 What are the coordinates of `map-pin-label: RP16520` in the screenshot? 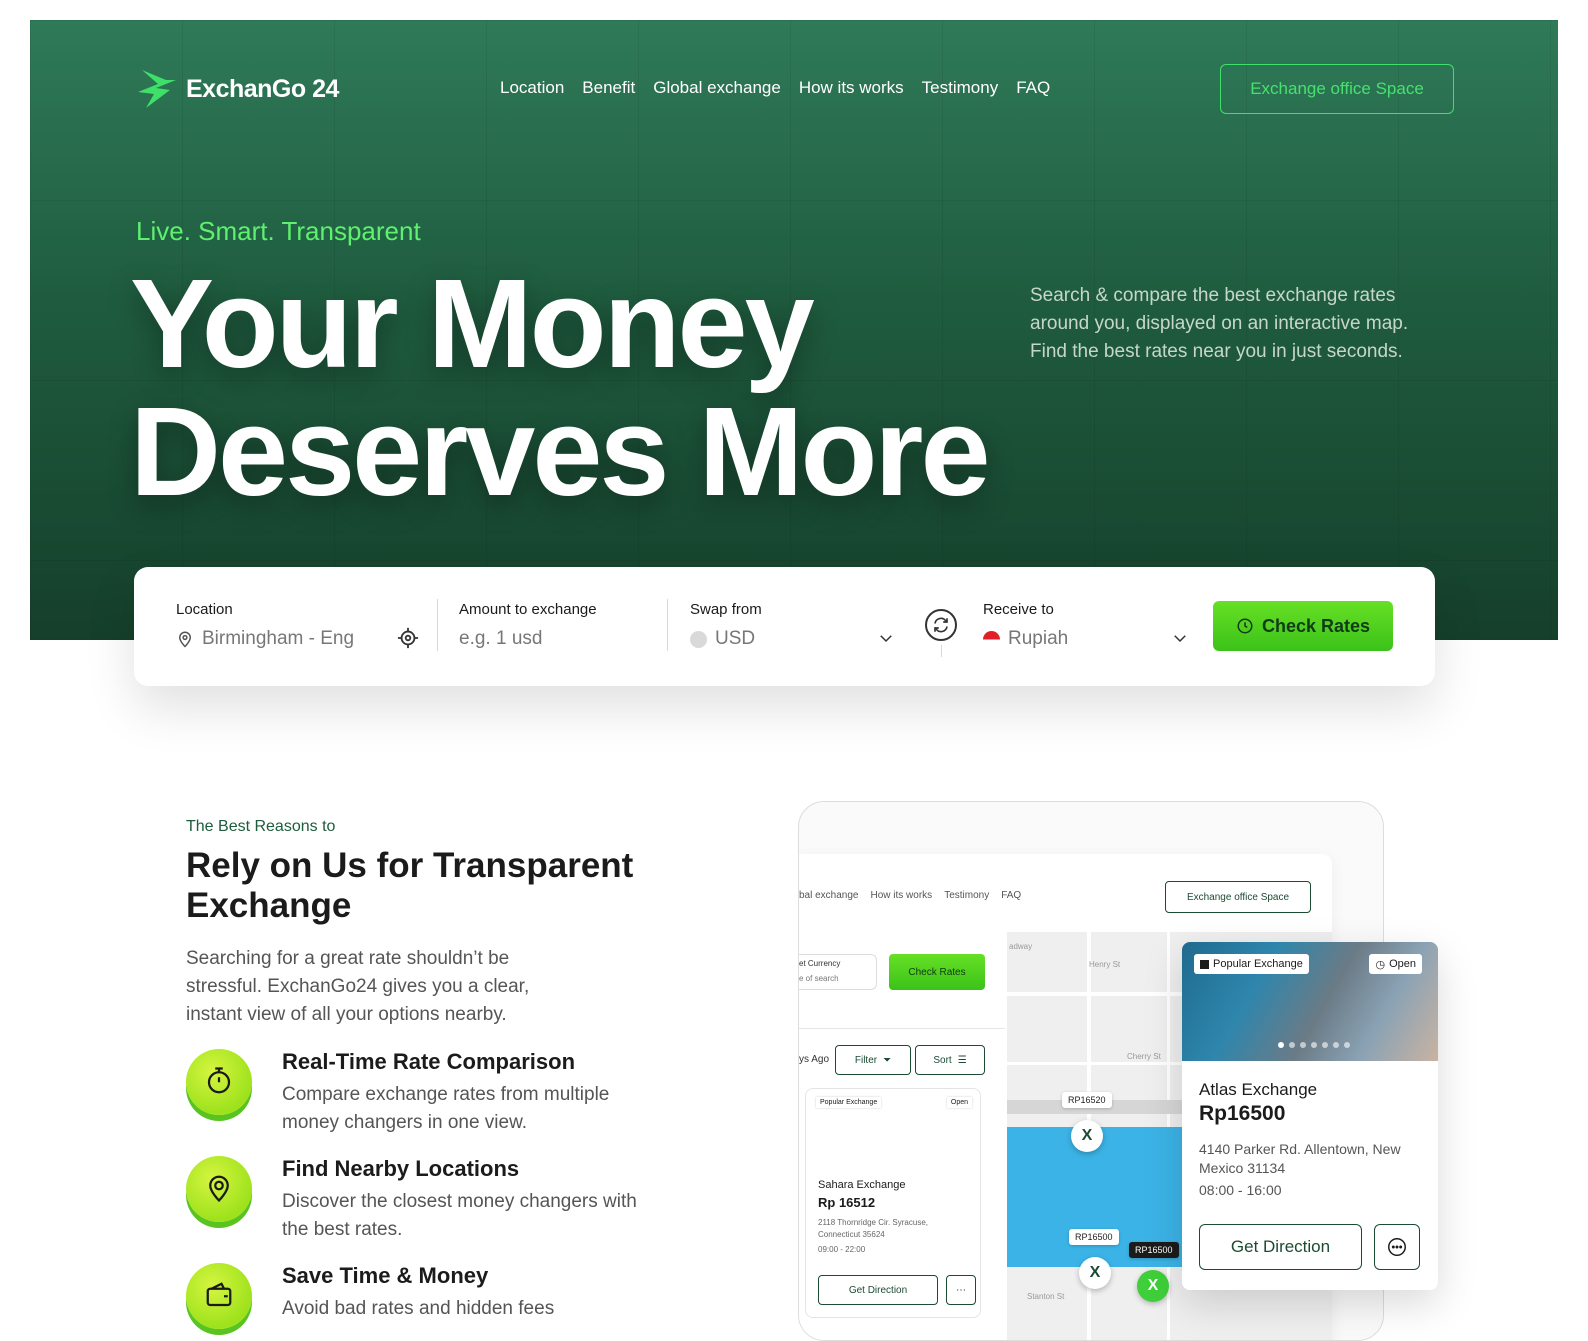 It's located at (1087, 1100).